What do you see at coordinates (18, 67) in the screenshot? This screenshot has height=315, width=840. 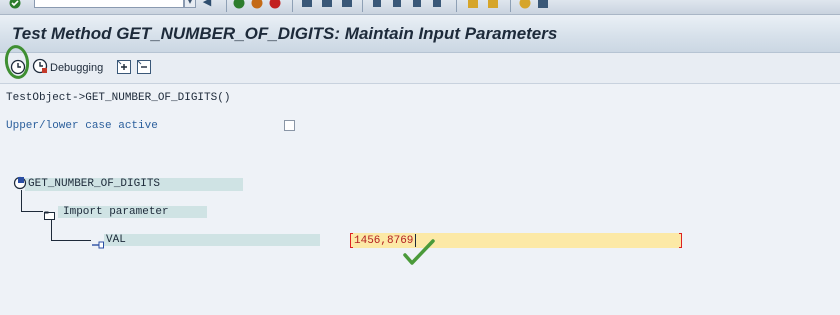 I see `execute-icon` at bounding box center [18, 67].